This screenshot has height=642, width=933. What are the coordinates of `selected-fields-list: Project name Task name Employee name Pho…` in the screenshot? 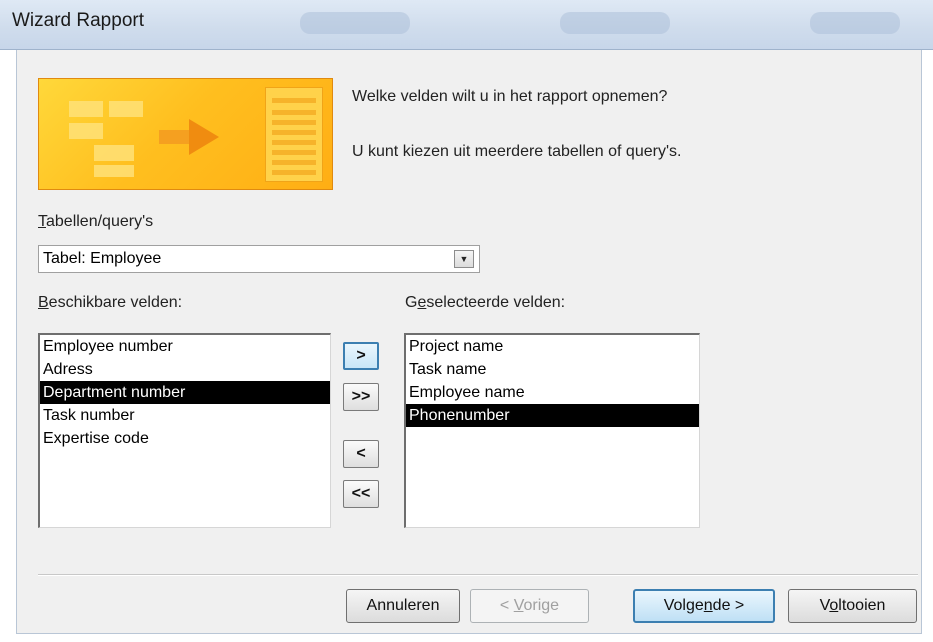 It's located at (552, 430).